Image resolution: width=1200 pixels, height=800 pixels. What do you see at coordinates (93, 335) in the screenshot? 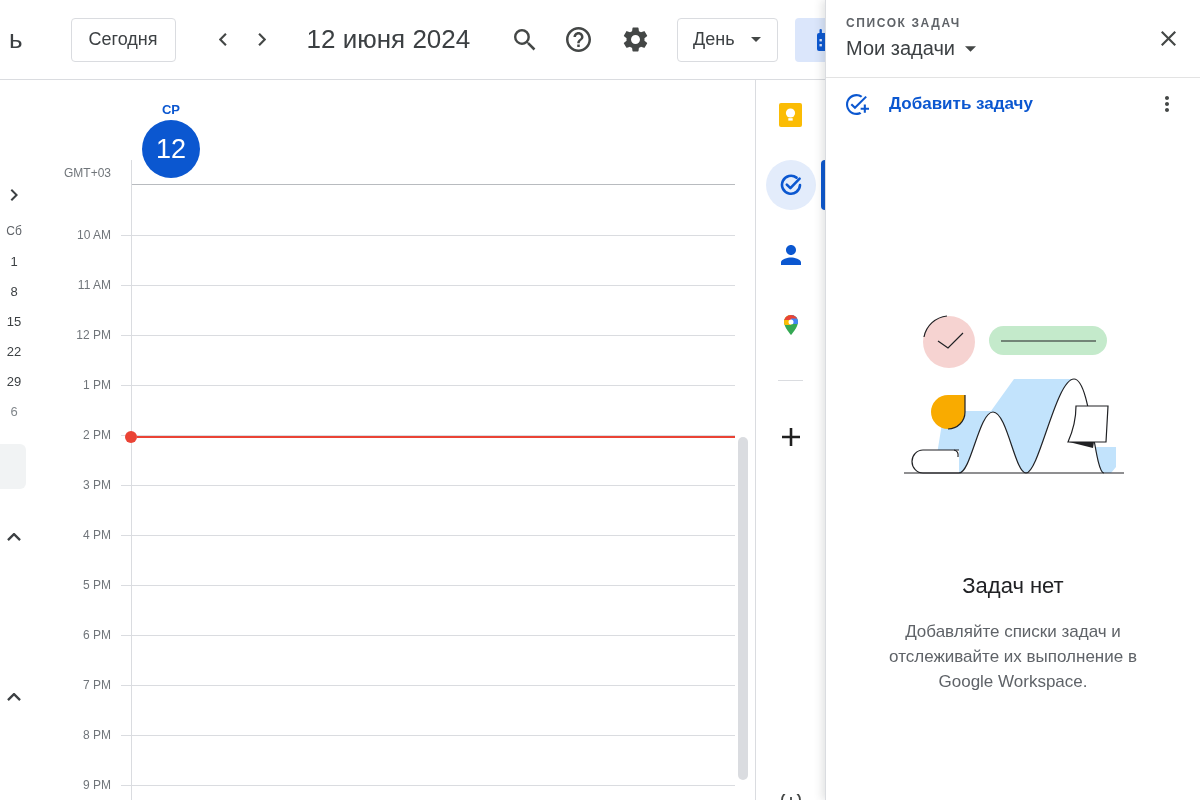
I see `time-label: 12 PM` at bounding box center [93, 335].